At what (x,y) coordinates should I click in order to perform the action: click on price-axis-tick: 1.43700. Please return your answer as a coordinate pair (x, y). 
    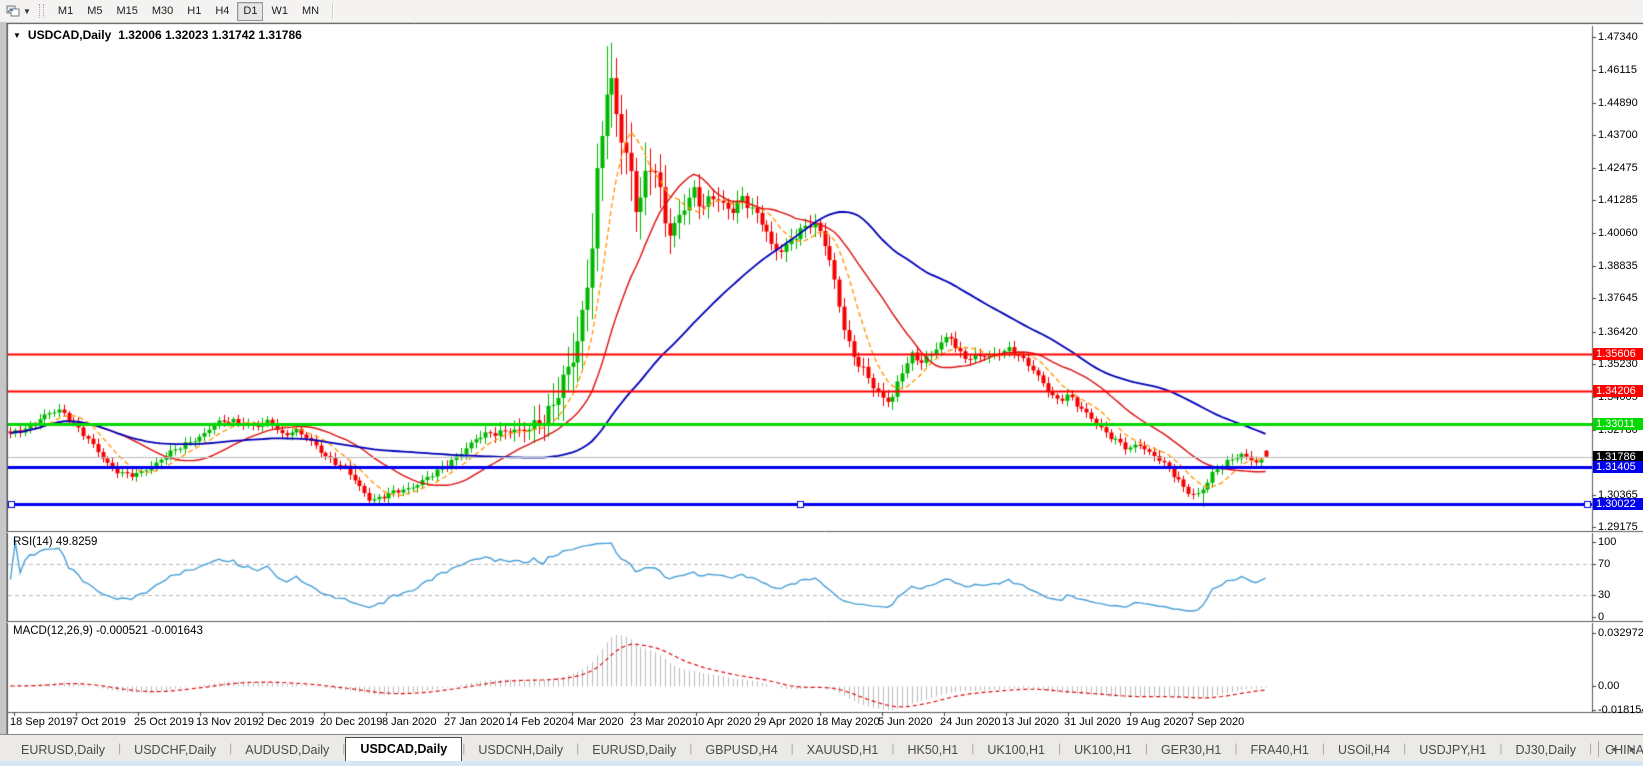
    Looking at the image, I should click on (1618, 135).